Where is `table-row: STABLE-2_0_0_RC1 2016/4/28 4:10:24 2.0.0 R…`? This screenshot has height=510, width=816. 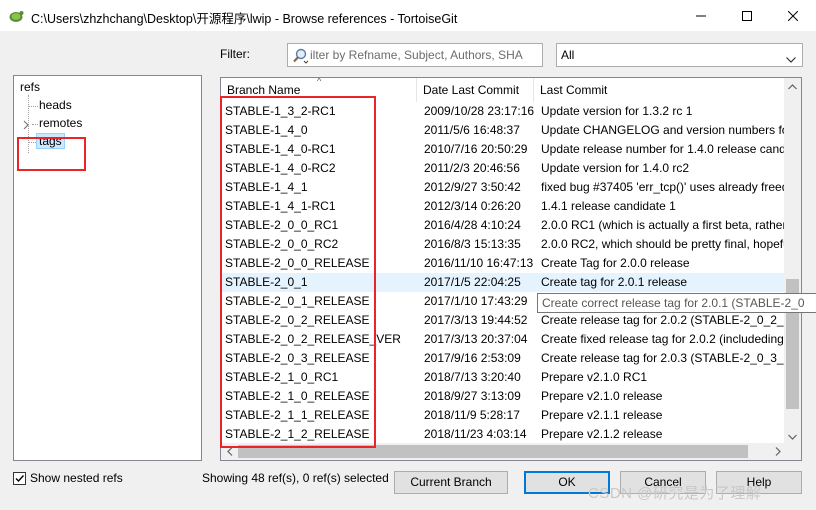 table-row: STABLE-2_0_0_RC1 2016/4/28 4:10:24 2.0.0 R… is located at coordinates (503, 225).